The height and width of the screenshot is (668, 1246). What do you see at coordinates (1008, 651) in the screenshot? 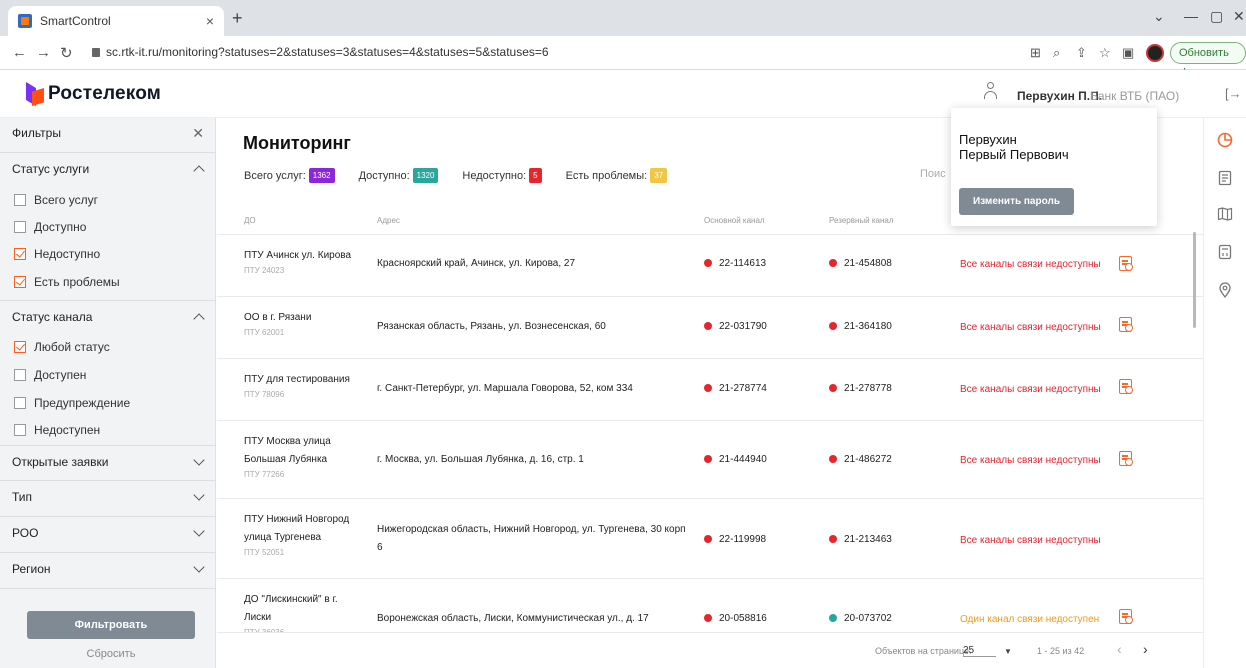
I see `chevron-down-icon: ▼` at bounding box center [1008, 651].